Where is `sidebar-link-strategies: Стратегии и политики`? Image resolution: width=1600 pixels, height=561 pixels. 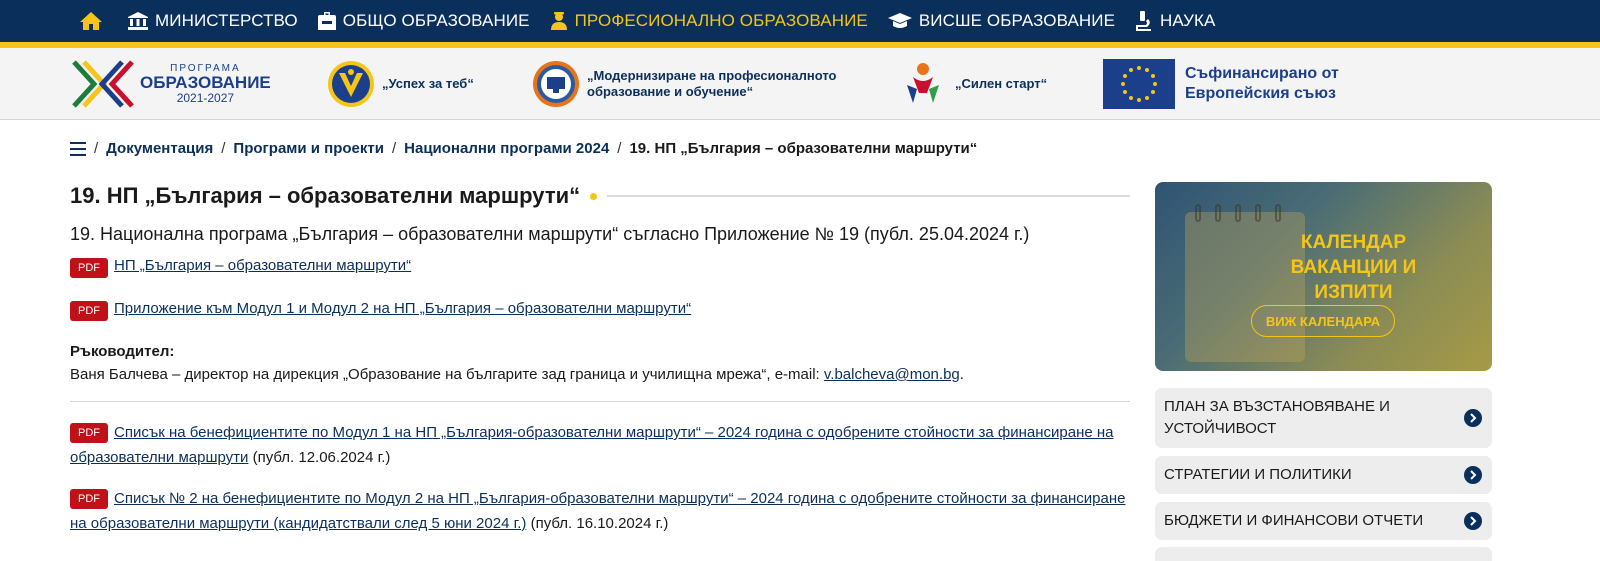 sidebar-link-strategies: Стратегии и политики is located at coordinates (1323, 475).